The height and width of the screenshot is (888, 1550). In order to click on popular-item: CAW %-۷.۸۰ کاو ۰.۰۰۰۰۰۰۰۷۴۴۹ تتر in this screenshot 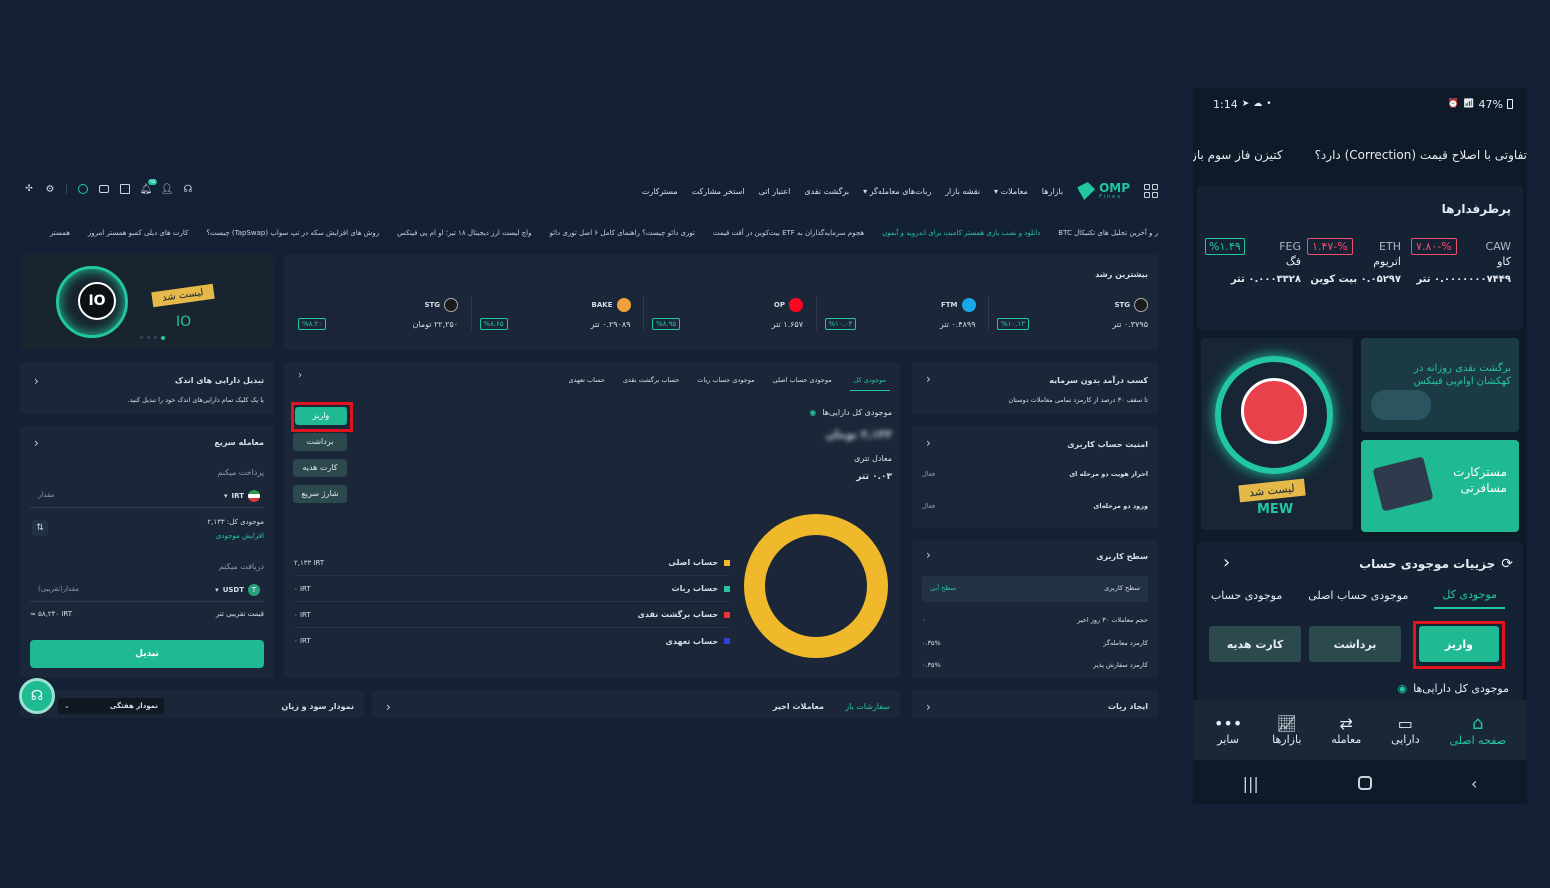, I will do `click(1461, 261)`.